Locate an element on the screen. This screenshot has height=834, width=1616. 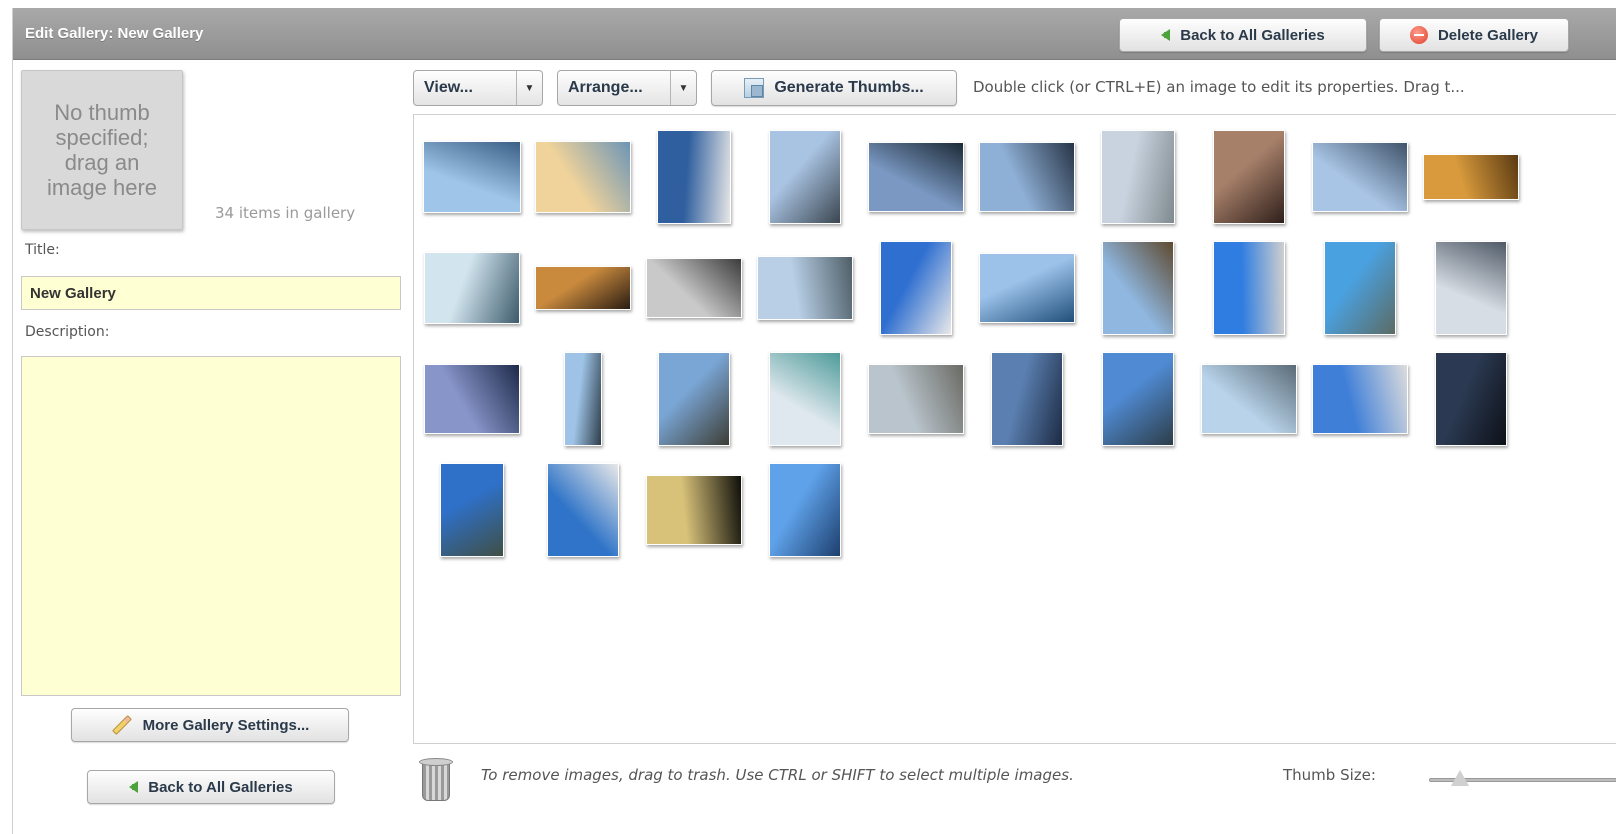
delete-gallery-label: Delete Gallery is located at coordinates (1488, 35).